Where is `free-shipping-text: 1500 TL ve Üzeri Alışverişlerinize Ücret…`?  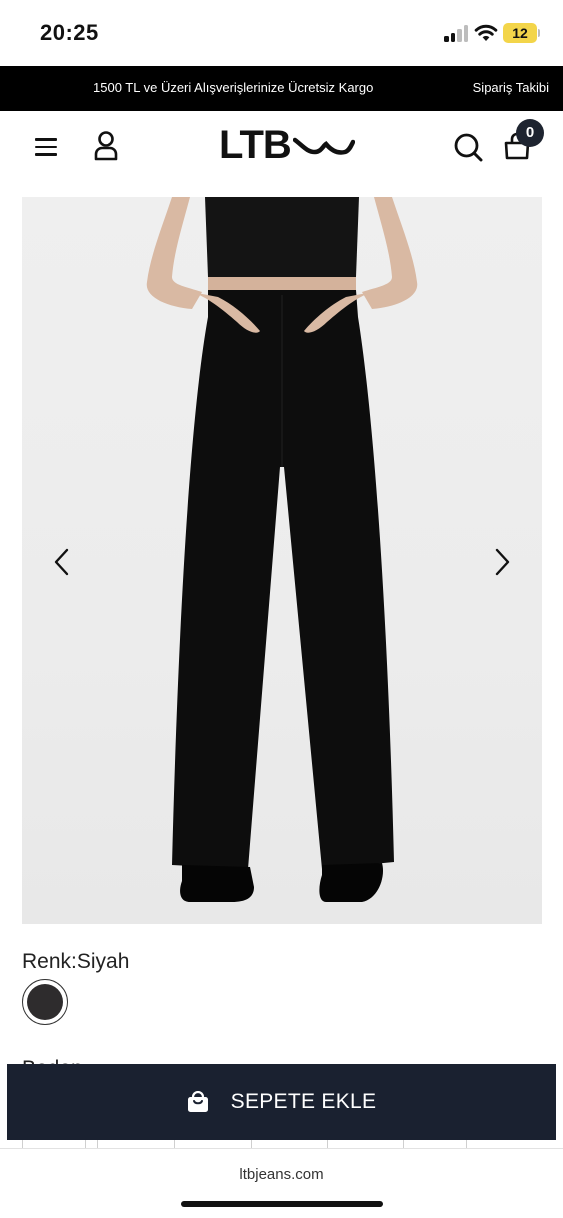
free-shipping-text: 1500 TL ve Üzeri Alışverişlerinize Ücret… is located at coordinates (233, 87).